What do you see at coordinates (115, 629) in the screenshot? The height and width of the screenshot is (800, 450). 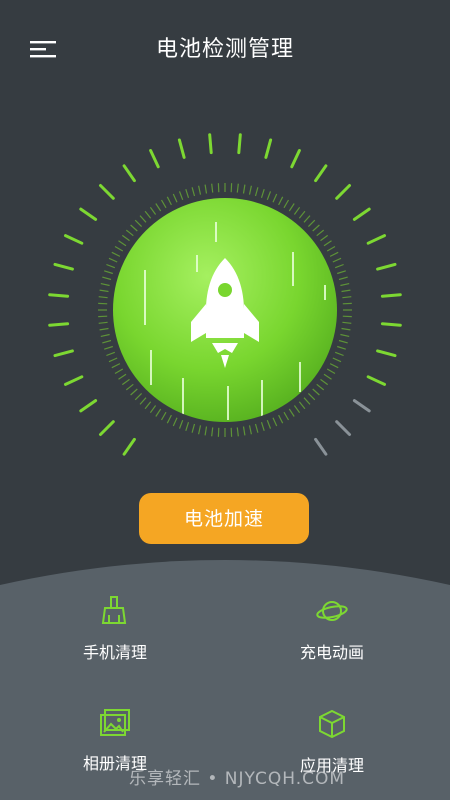 I see `feature-phone-clean: 手机清理` at bounding box center [115, 629].